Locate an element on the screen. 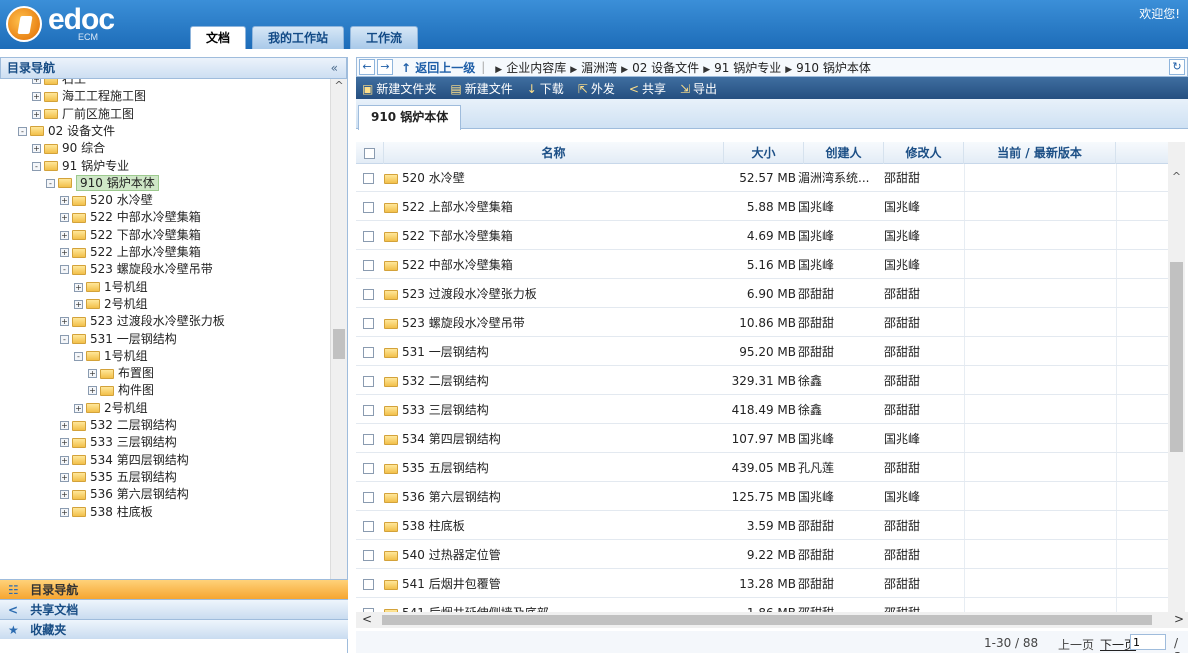 The width and height of the screenshot is (1188, 653). table-row: 534 第四层钢结构 107.97 MB 国兆峰 国兆峰 is located at coordinates (762, 439).